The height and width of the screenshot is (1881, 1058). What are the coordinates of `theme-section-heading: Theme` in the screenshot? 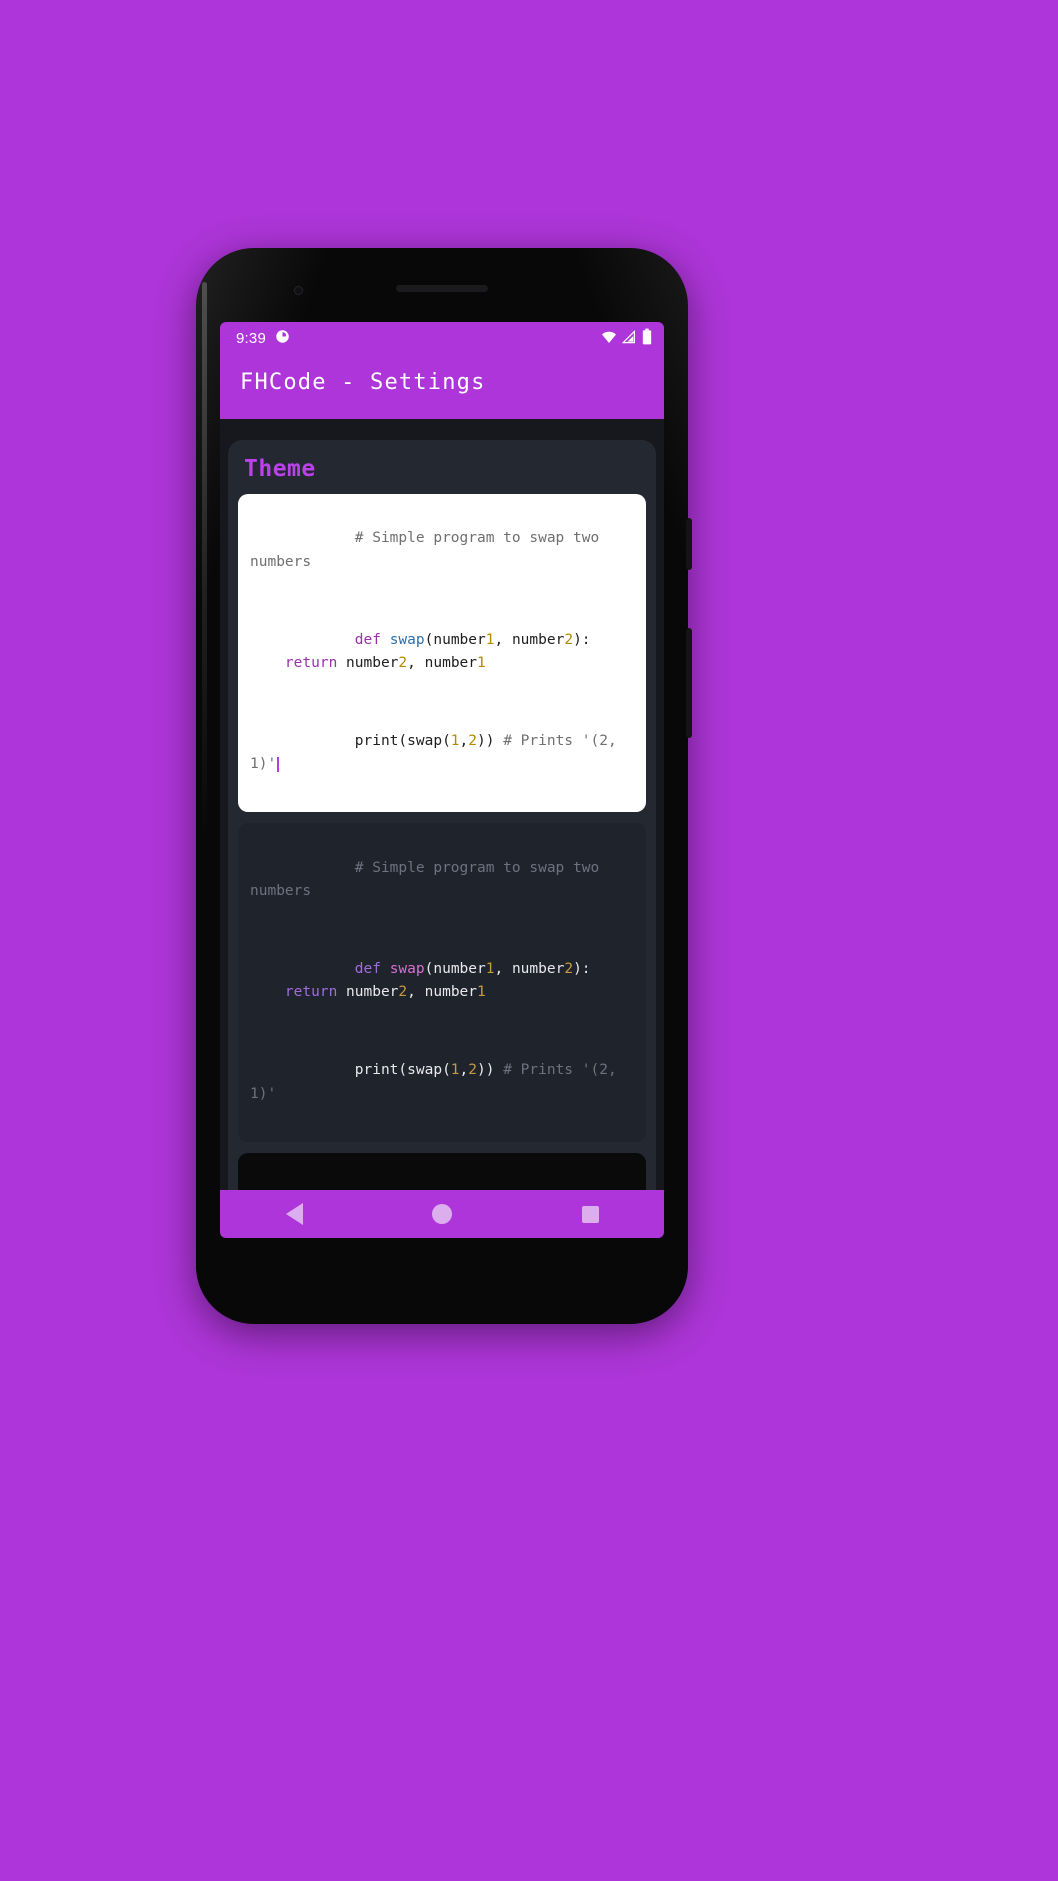 It's located at (280, 469).